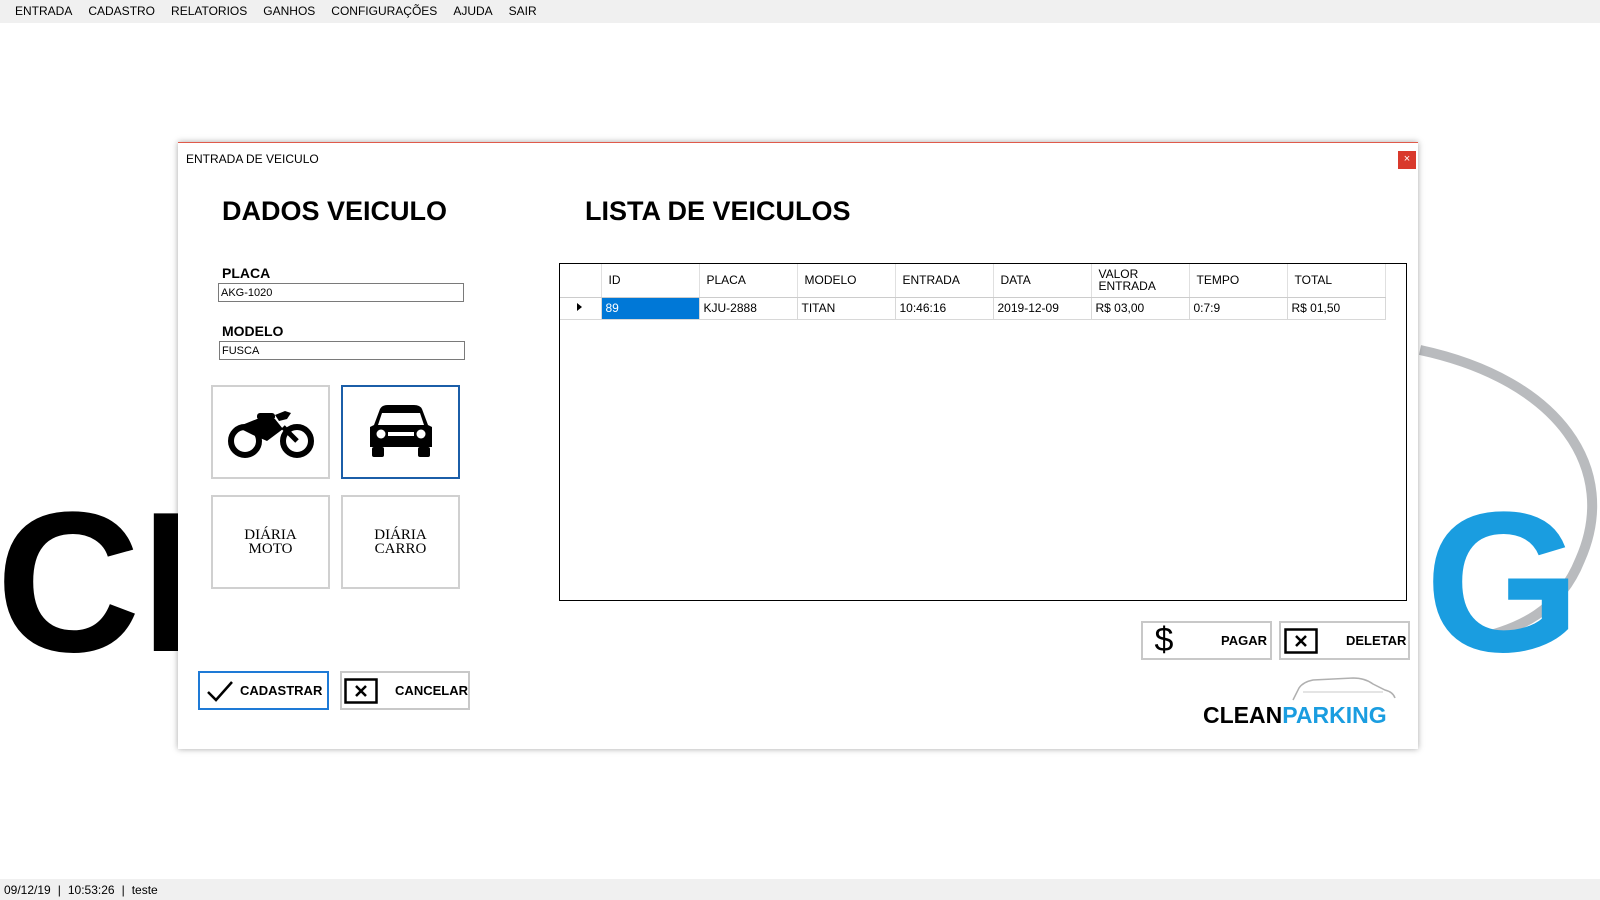  What do you see at coordinates (523, 11) in the screenshot?
I see `menu-sair: SAIR` at bounding box center [523, 11].